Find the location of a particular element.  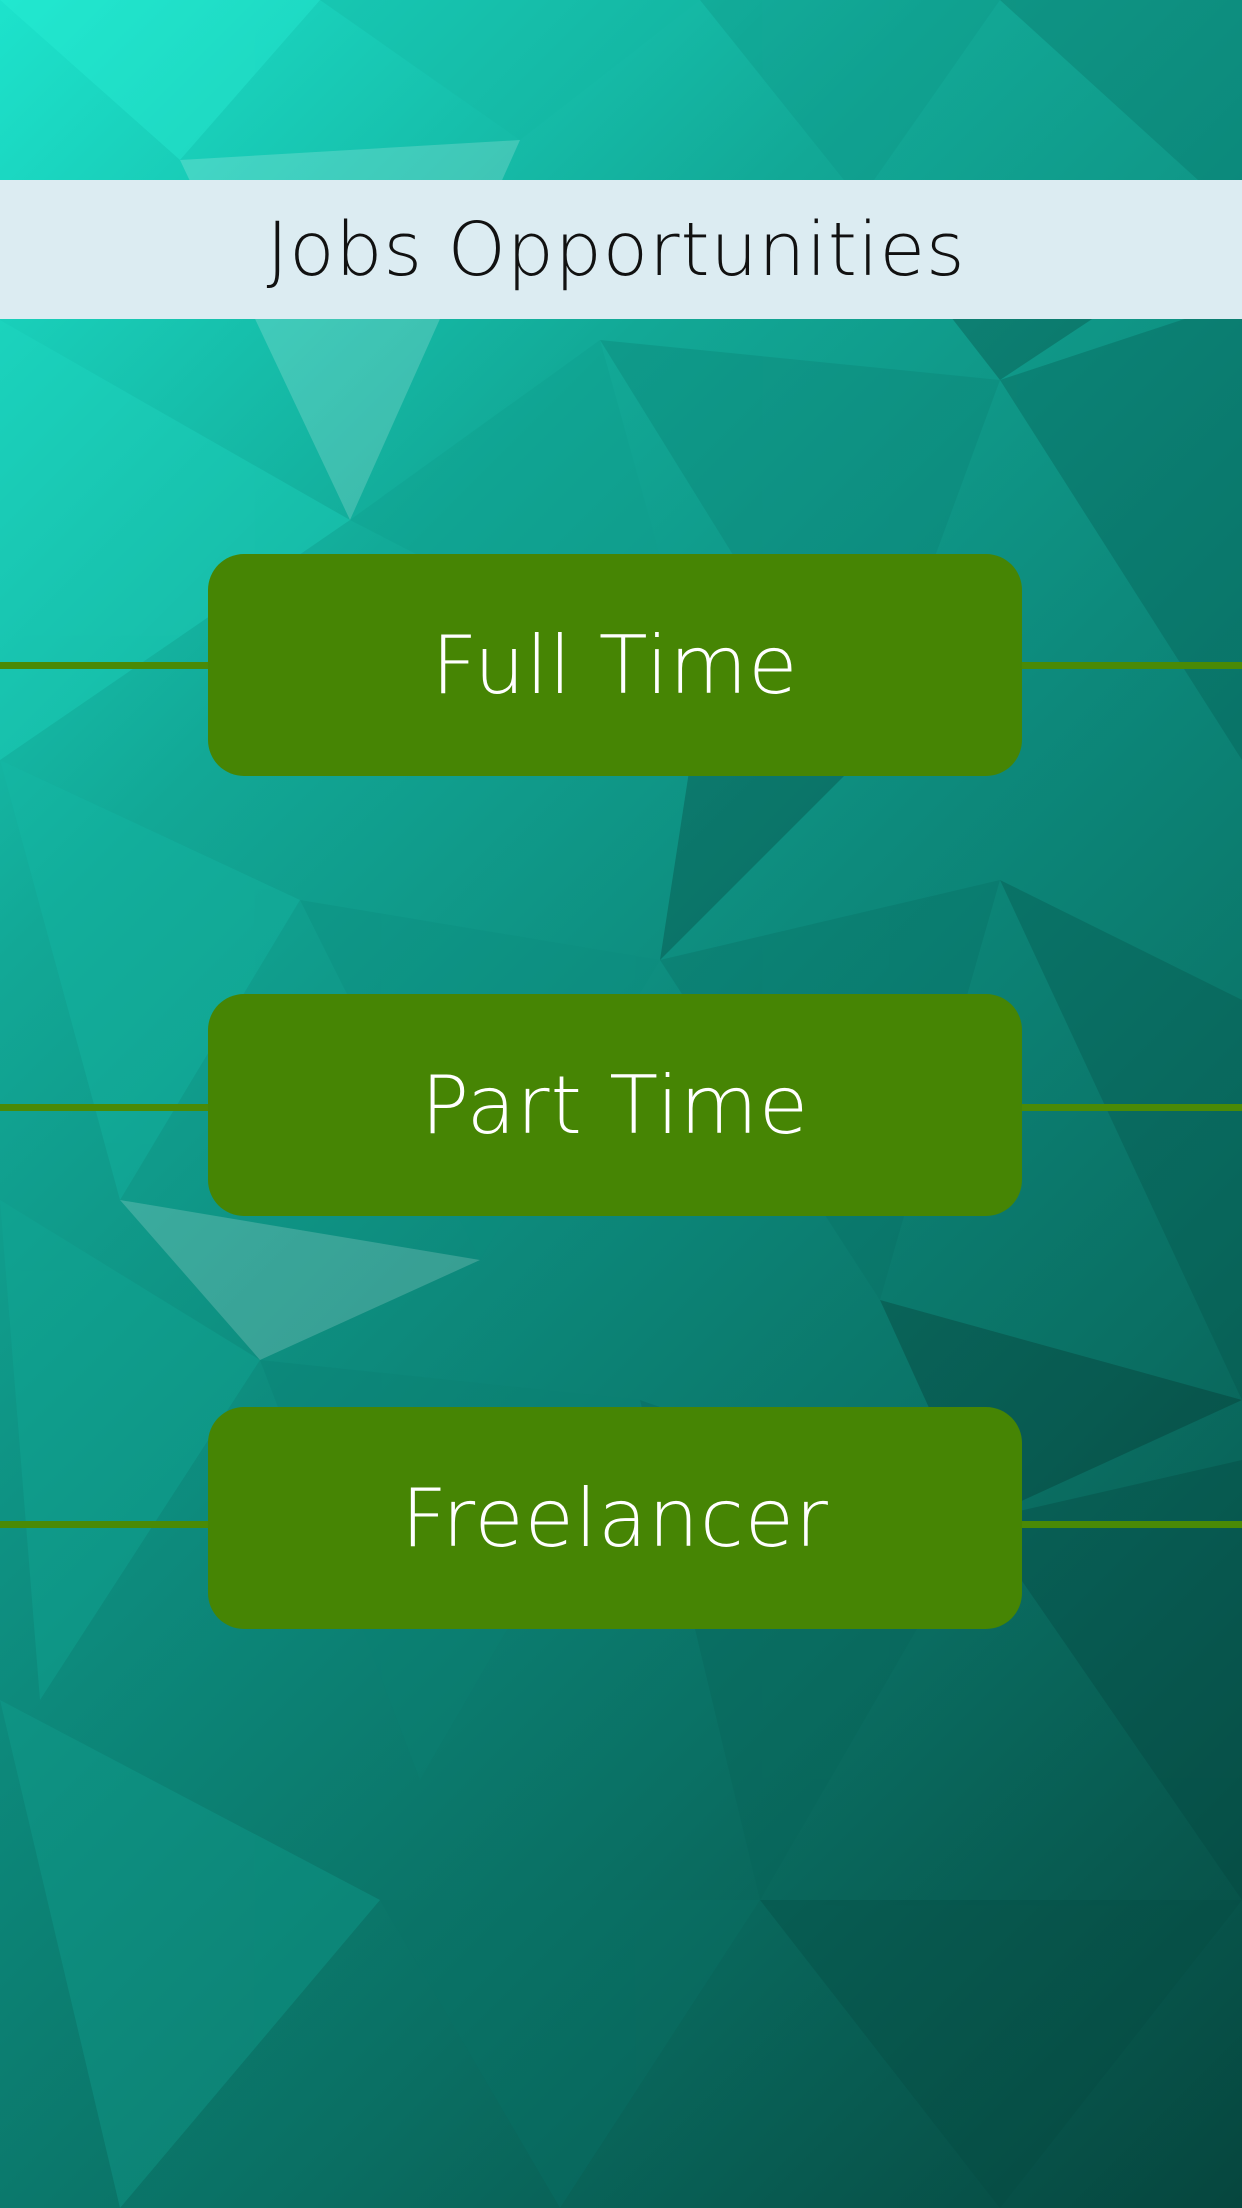

page-title: Jobs Opportunities is located at coordinates (616, 249).